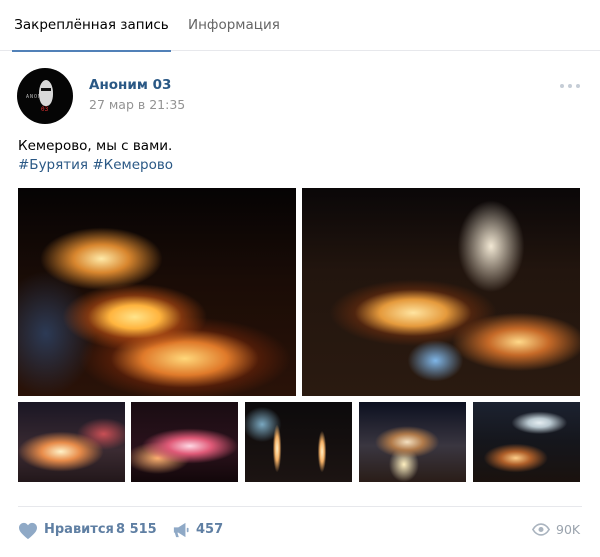  Describe the element at coordinates (45, 109) in the screenshot. I see `avatar-text-bottom: 03` at that location.